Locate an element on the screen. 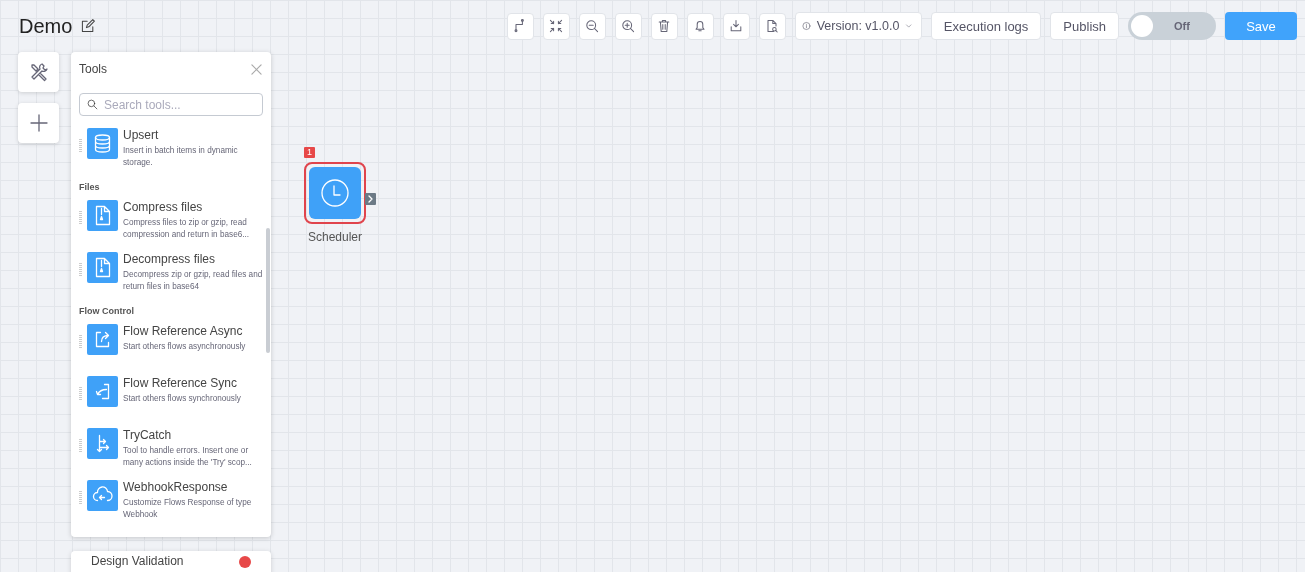 This screenshot has width=1305, height=572. panel-title: Design Validation is located at coordinates (137, 561).